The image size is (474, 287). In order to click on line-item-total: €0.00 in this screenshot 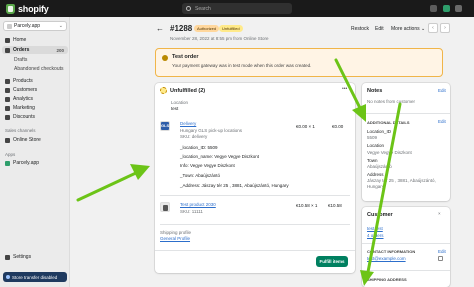, I will do `click(338, 126)`.